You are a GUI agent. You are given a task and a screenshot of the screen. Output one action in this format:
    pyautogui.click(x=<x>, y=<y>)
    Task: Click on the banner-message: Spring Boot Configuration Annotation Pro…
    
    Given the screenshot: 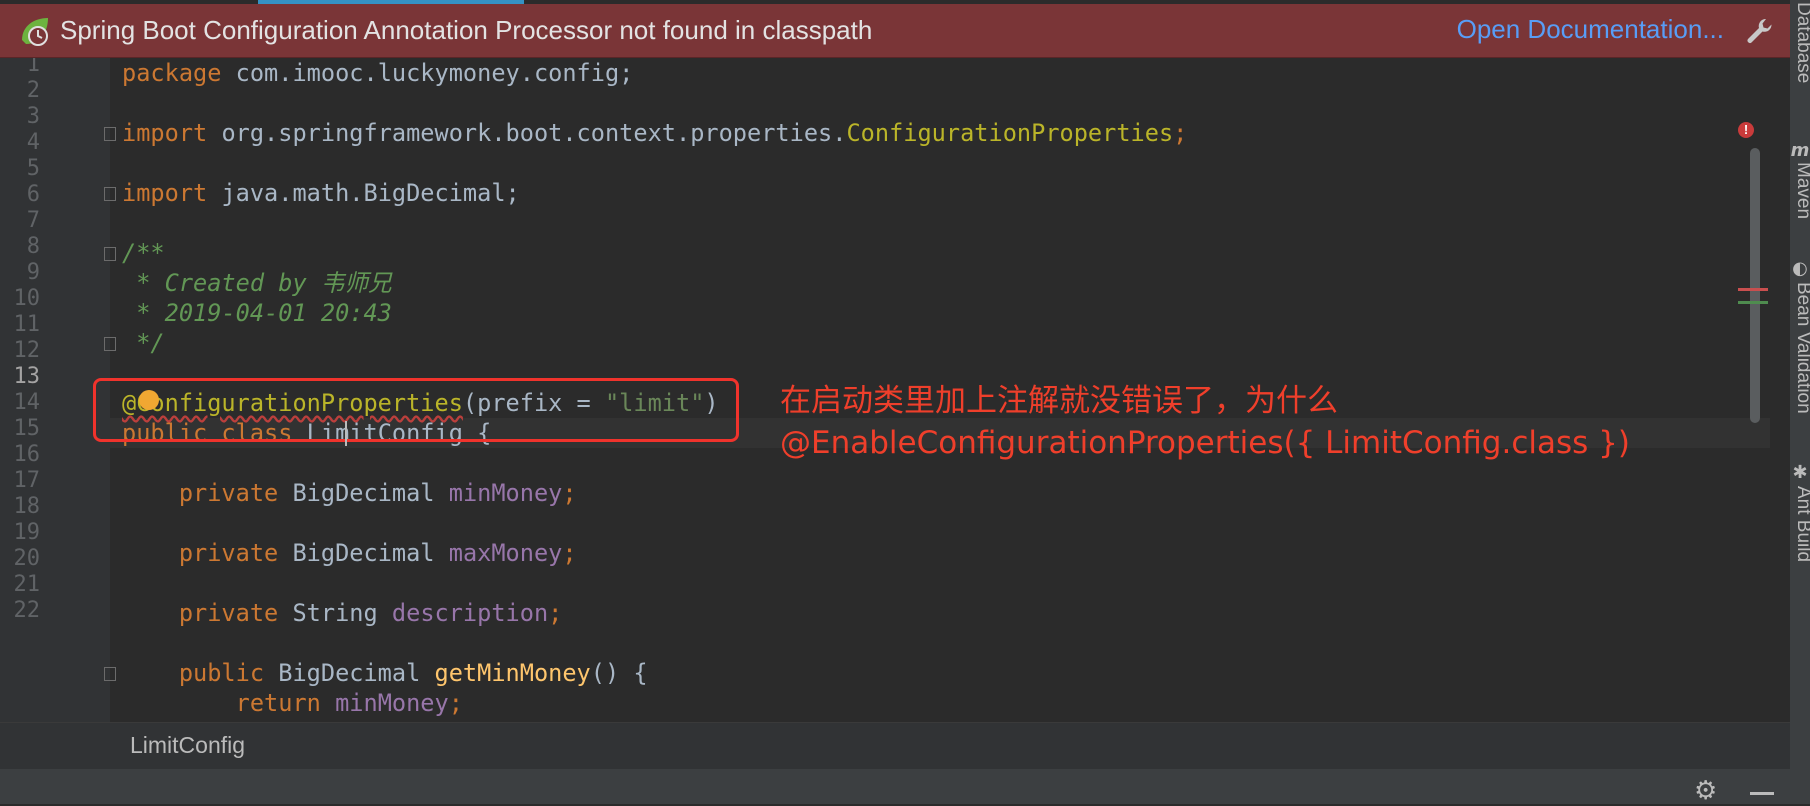 What is the action you would take?
    pyautogui.click(x=466, y=30)
    